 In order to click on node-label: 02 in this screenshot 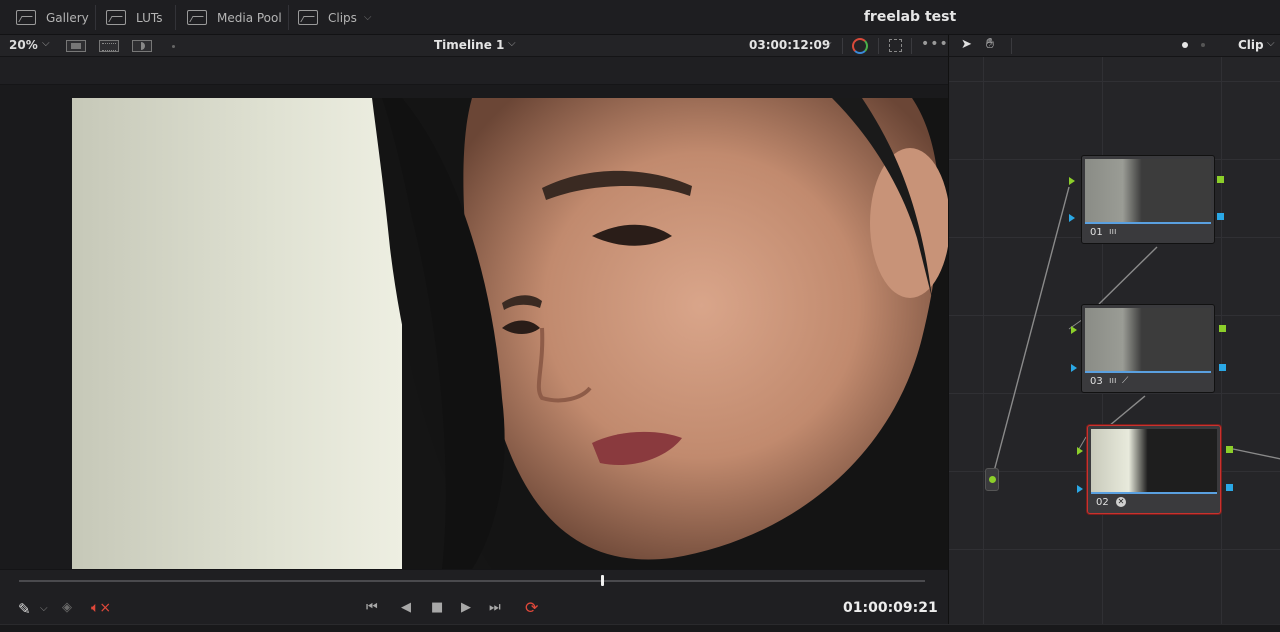, I will do `click(1102, 502)`.